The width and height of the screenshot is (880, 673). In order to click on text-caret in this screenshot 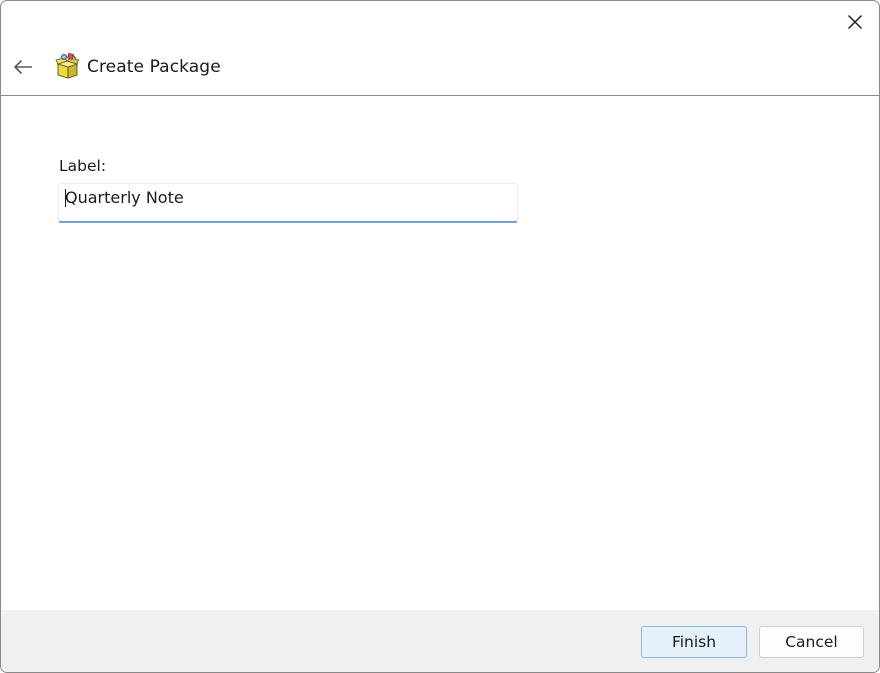, I will do `click(65, 198)`.